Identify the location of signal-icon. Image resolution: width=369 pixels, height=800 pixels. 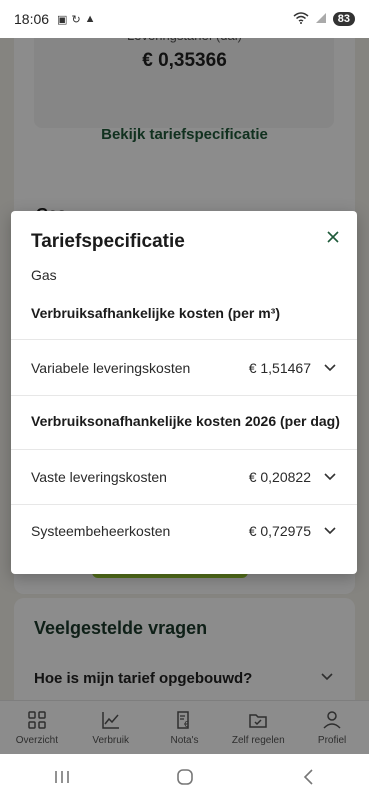
(321, 19).